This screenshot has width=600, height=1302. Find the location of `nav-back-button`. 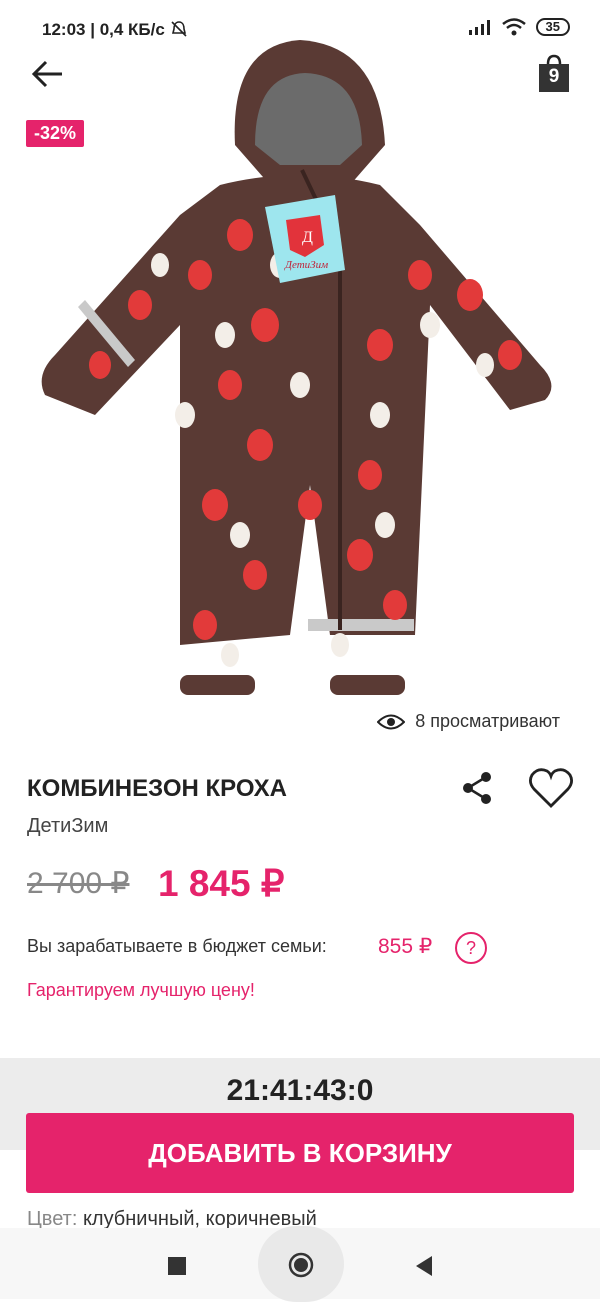

nav-back-button is located at coordinates (424, 1266).